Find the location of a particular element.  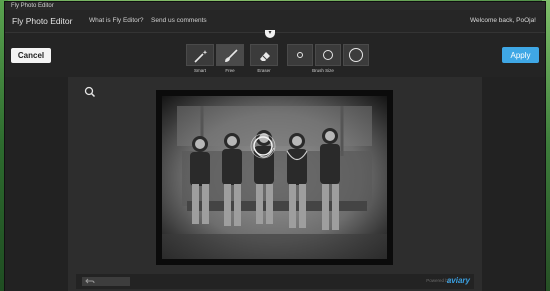

tool-free is located at coordinates (230, 55).